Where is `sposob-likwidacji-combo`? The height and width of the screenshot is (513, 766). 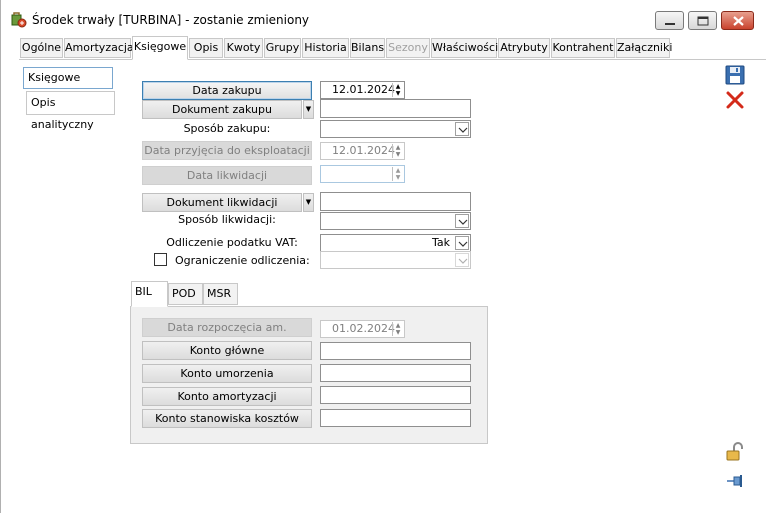 sposob-likwidacji-combo is located at coordinates (395, 221).